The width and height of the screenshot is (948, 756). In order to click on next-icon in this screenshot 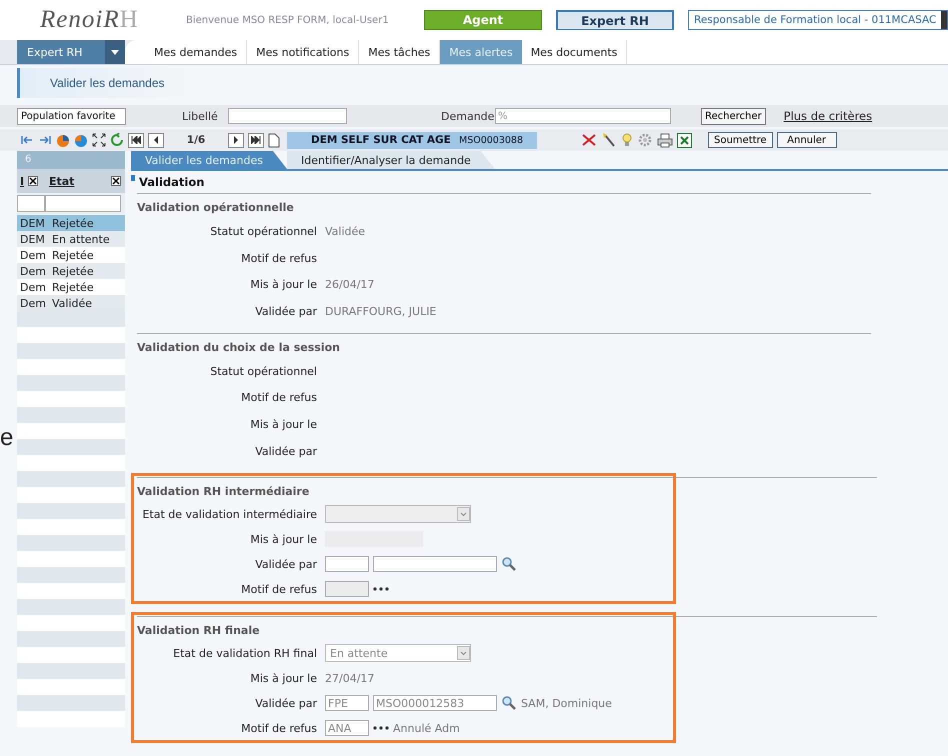, I will do `click(236, 140)`.